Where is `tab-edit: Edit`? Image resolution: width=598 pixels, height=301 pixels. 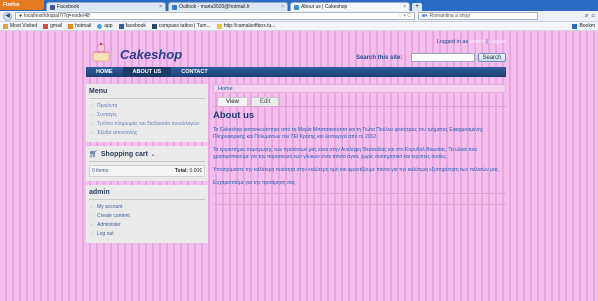
tab-edit: Edit is located at coordinates (265, 101).